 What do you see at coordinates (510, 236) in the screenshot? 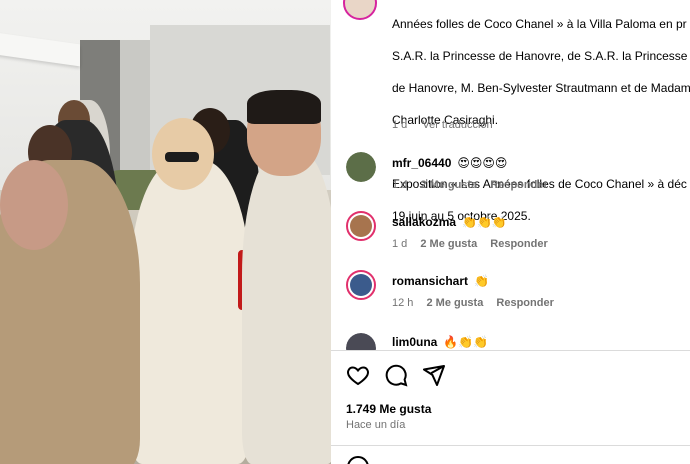
I see `comment-item: sallakozma 👏👏👏 1 d 2 Me gusta Responder` at bounding box center [510, 236].